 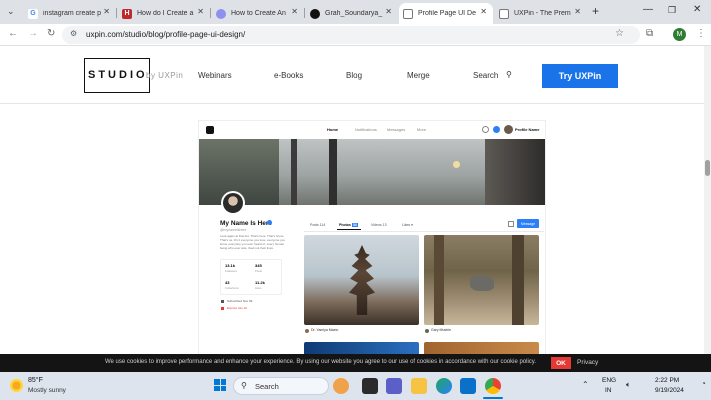 I want to click on language: ENG, so click(x=609, y=380).